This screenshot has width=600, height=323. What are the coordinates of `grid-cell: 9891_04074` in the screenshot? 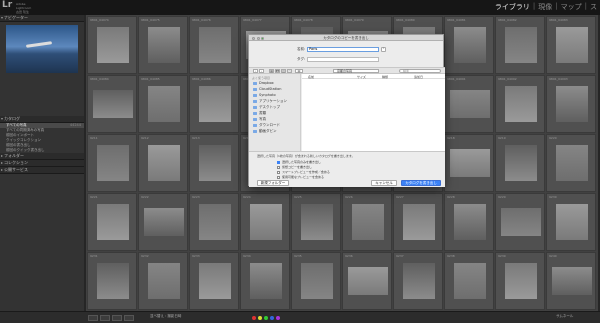 It's located at (112, 45).